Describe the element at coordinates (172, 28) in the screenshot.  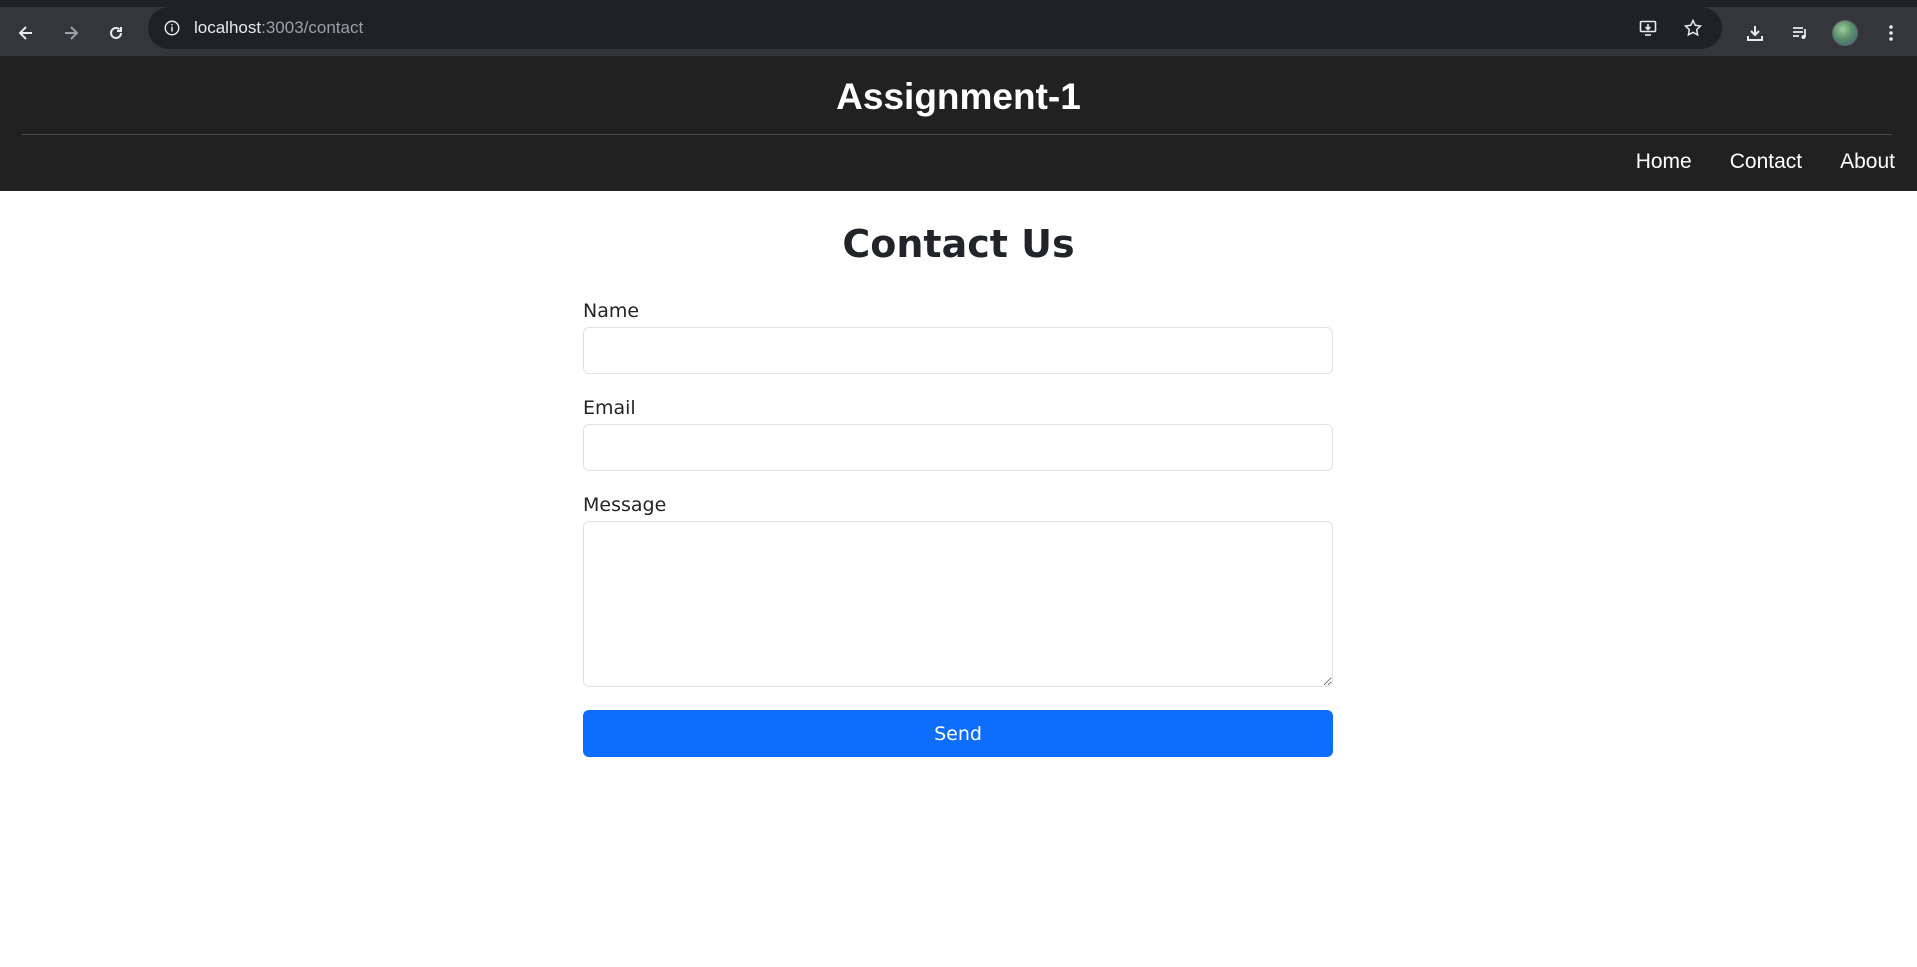
I see `site-info-icon` at that location.